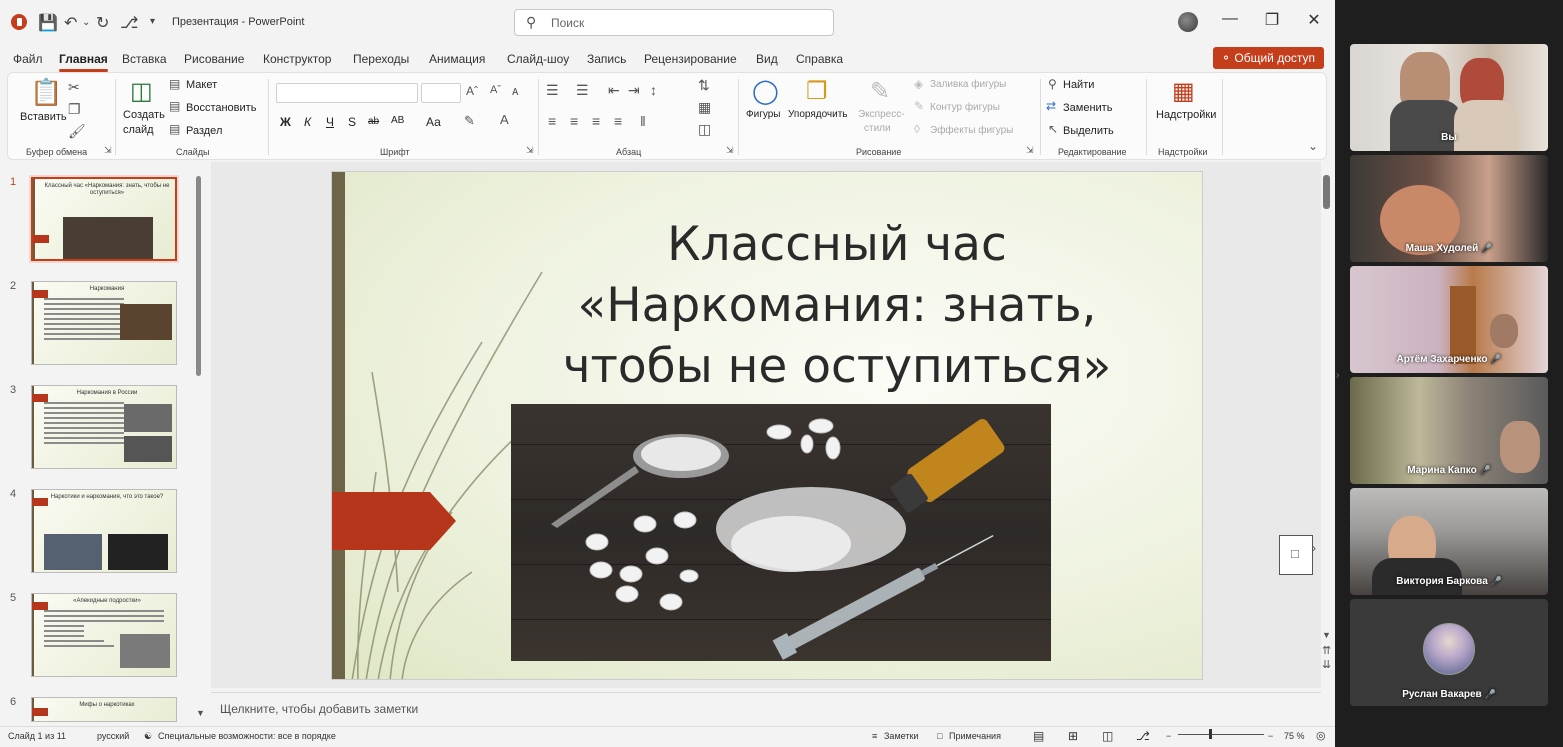 This screenshot has height=747, width=1563. Describe the element at coordinates (690, 59) in the screenshot. I see `tab-review: Рецензирование` at that location.